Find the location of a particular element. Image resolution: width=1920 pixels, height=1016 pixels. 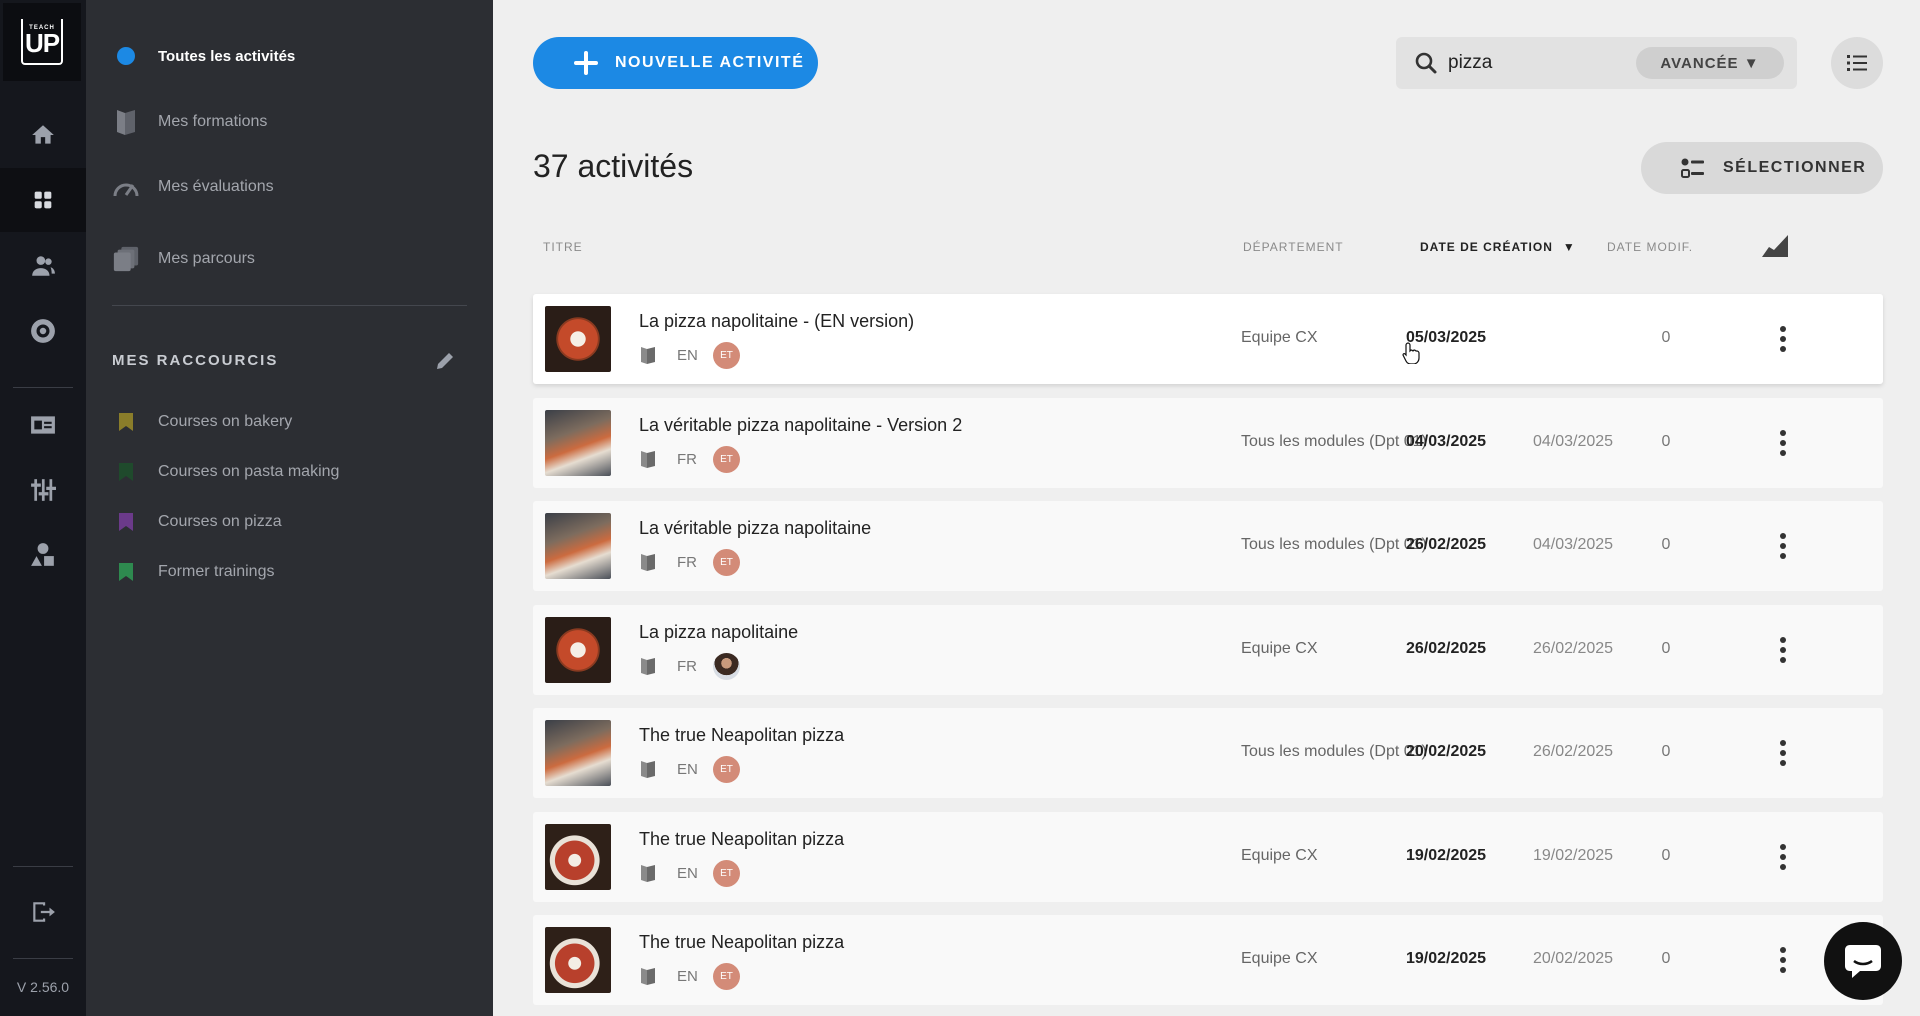

nav-item-label: Mes parcours is located at coordinates (206, 258).